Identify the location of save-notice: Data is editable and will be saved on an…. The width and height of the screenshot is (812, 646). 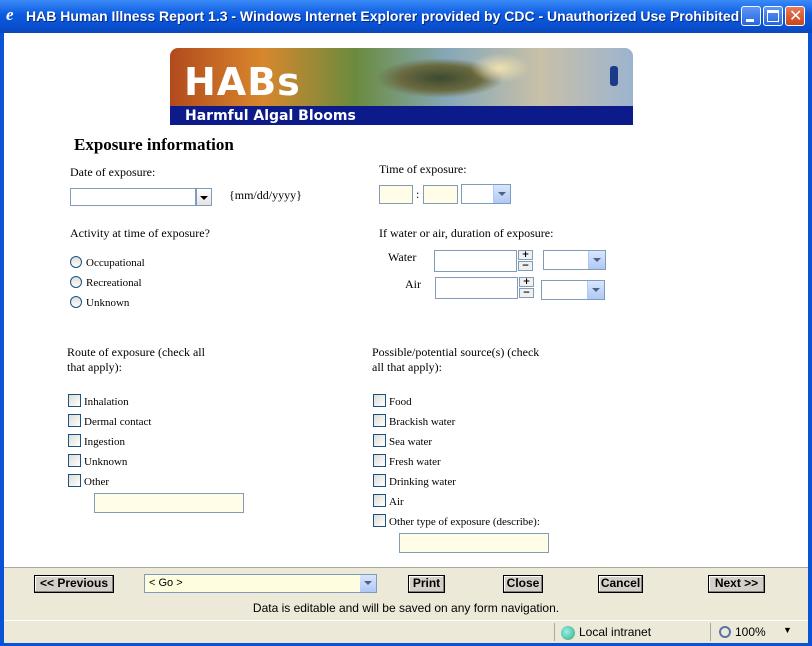
(406, 608).